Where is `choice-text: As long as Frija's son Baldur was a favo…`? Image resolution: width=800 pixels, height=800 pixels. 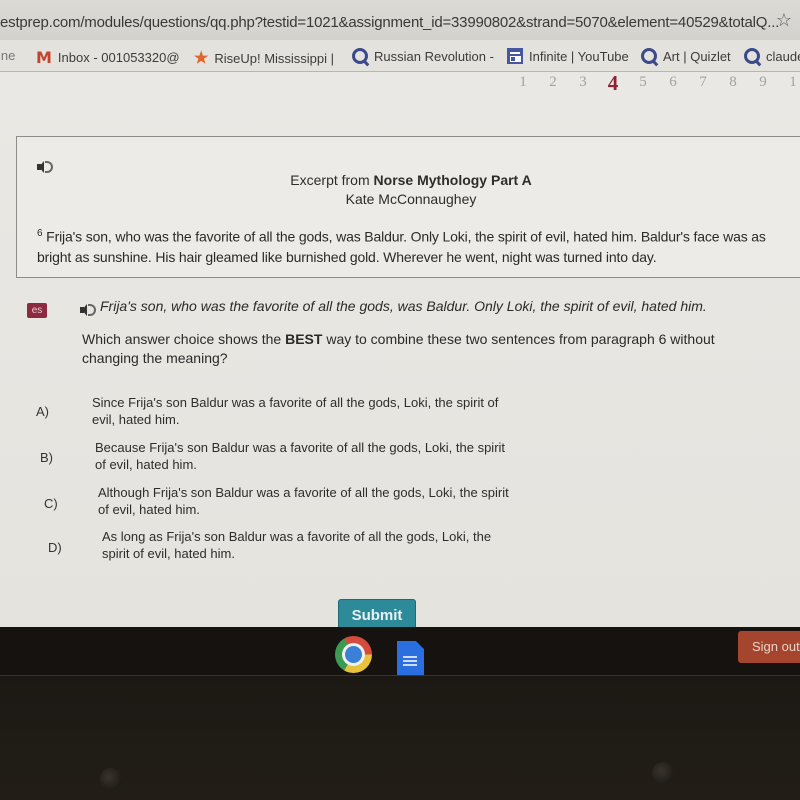
choice-text: As long as Frija's son Baldur was a favo… is located at coordinates (297, 545).